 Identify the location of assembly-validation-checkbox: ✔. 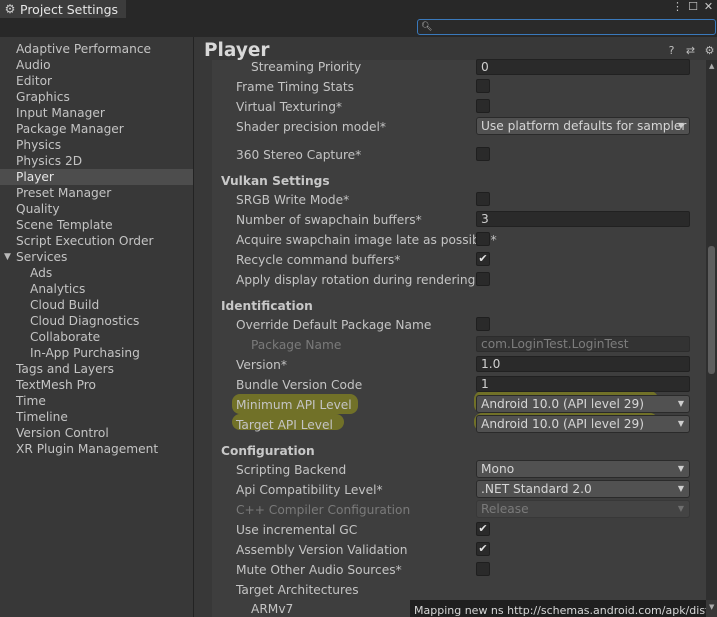
(483, 549).